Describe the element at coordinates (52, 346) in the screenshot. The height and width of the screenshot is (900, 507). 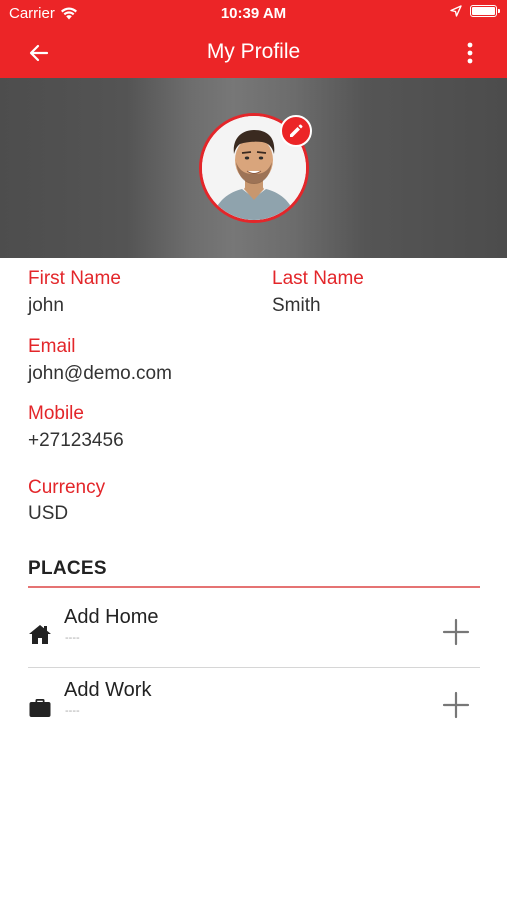
I see `email-label: Email` at that location.